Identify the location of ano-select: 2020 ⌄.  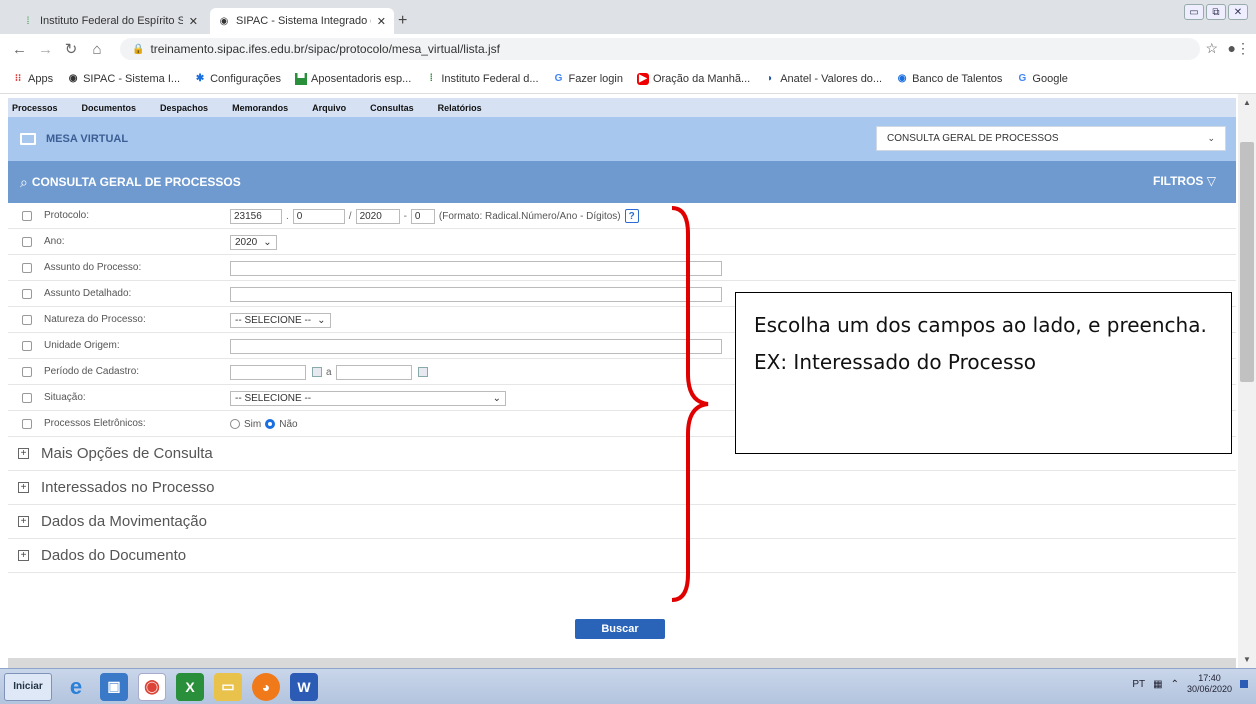
(253, 242).